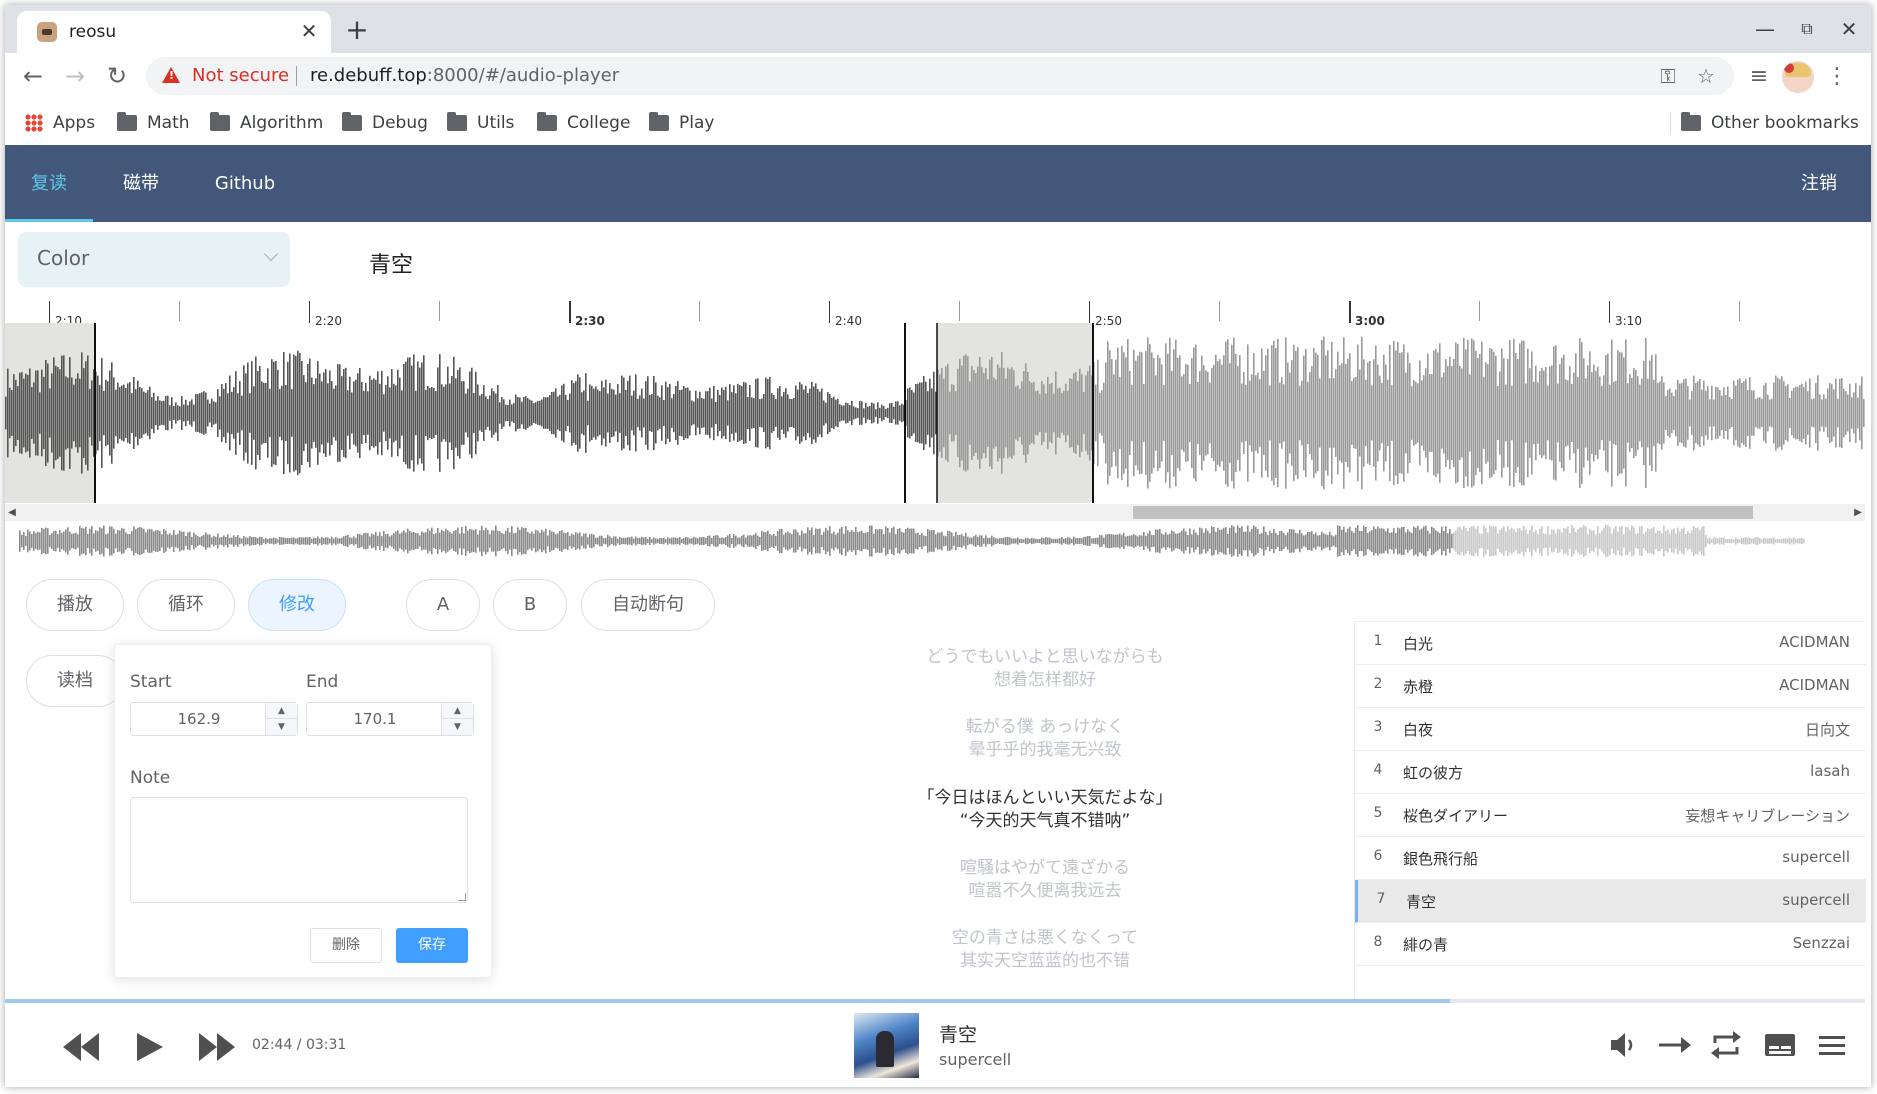 This screenshot has height=1094, width=1877. What do you see at coordinates (480, 123) in the screenshot?
I see `bookmark-utils: Utils` at bounding box center [480, 123].